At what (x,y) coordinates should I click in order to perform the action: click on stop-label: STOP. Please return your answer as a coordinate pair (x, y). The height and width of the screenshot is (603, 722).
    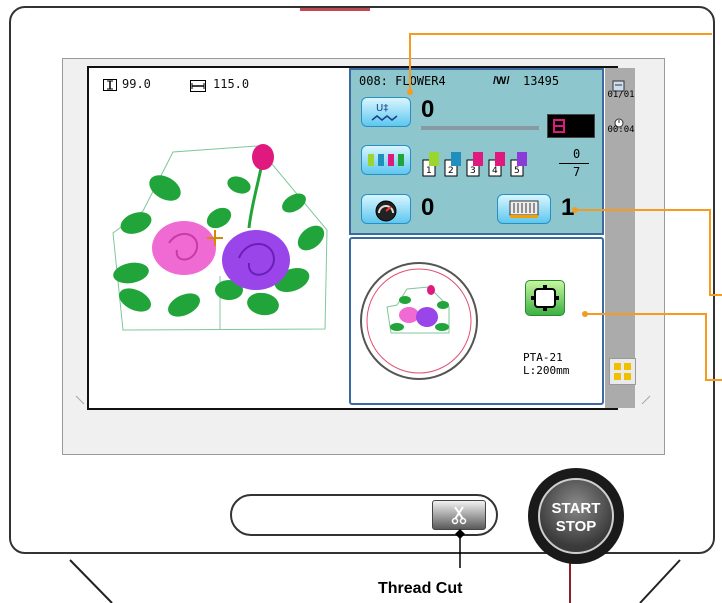
    Looking at the image, I should click on (576, 526).